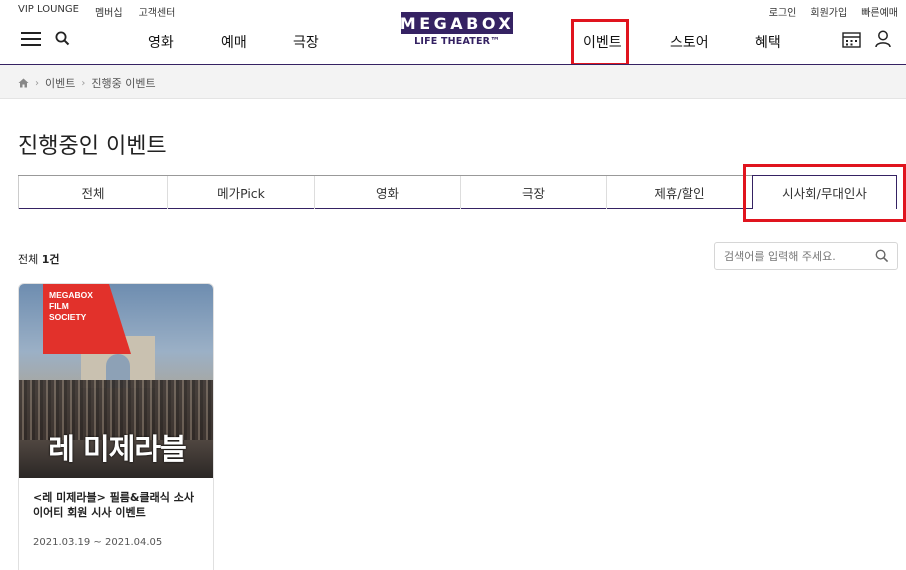 This screenshot has width=906, height=570. What do you see at coordinates (50, 259) in the screenshot?
I see `event-count-value: 1건` at bounding box center [50, 259].